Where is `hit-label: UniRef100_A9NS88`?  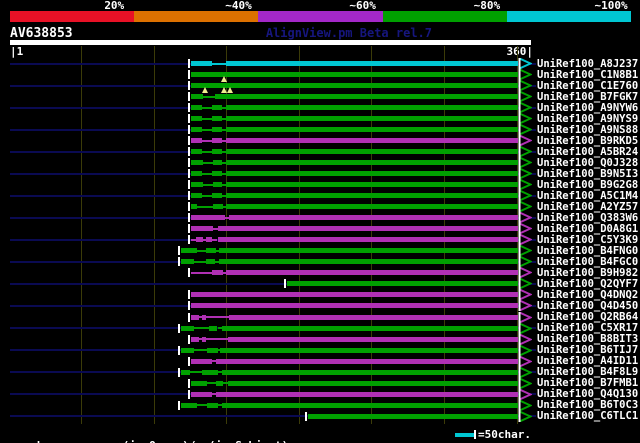 hit-label: UniRef100_A9NS88 is located at coordinates (587, 130).